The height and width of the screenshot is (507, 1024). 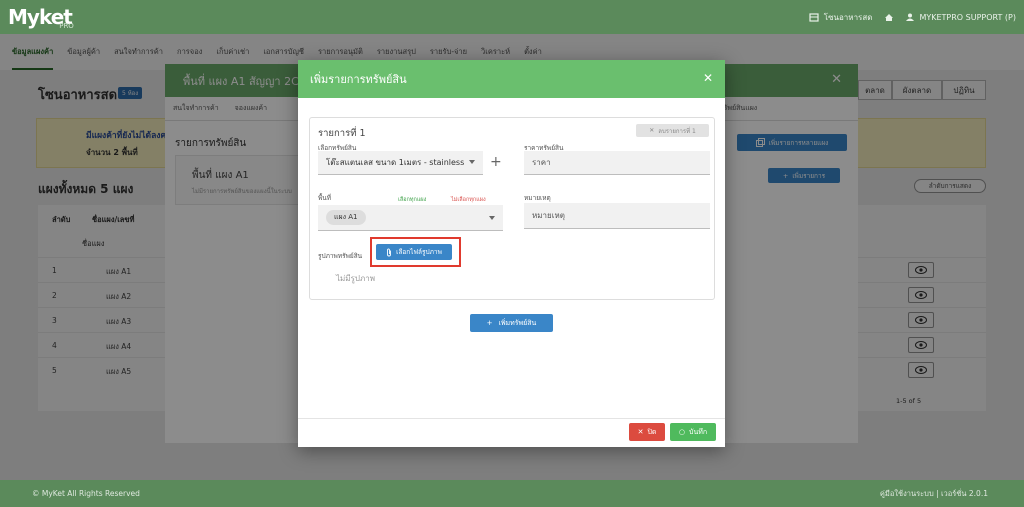 What do you see at coordinates (910, 17) in the screenshot?
I see `user-icon` at bounding box center [910, 17].